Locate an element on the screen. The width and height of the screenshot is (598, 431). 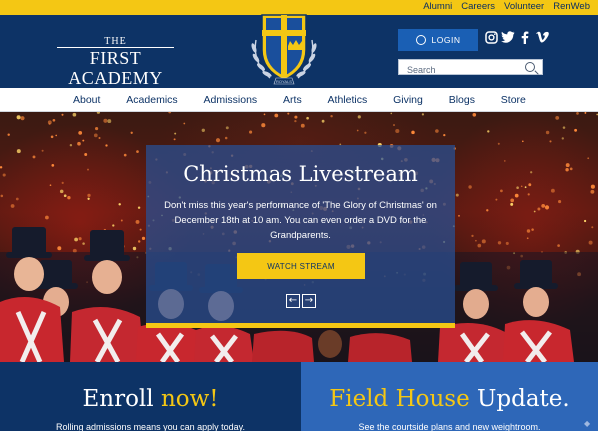
crest-icon: ROYALS is located at coordinates (284, 48).